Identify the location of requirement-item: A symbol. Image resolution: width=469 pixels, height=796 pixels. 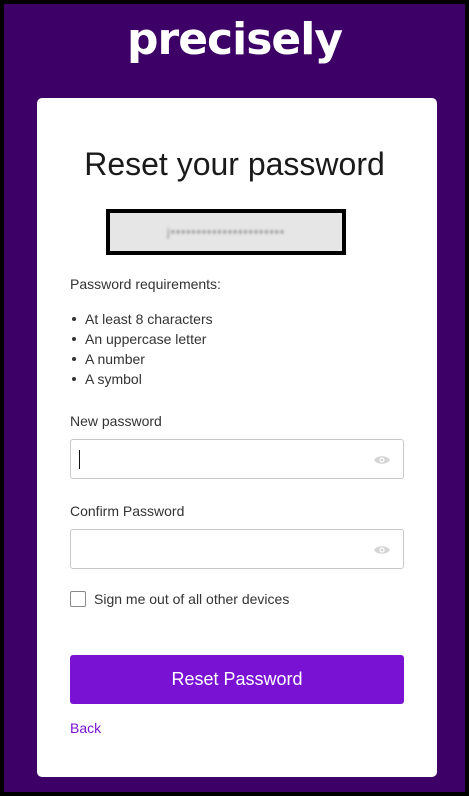
(141, 380).